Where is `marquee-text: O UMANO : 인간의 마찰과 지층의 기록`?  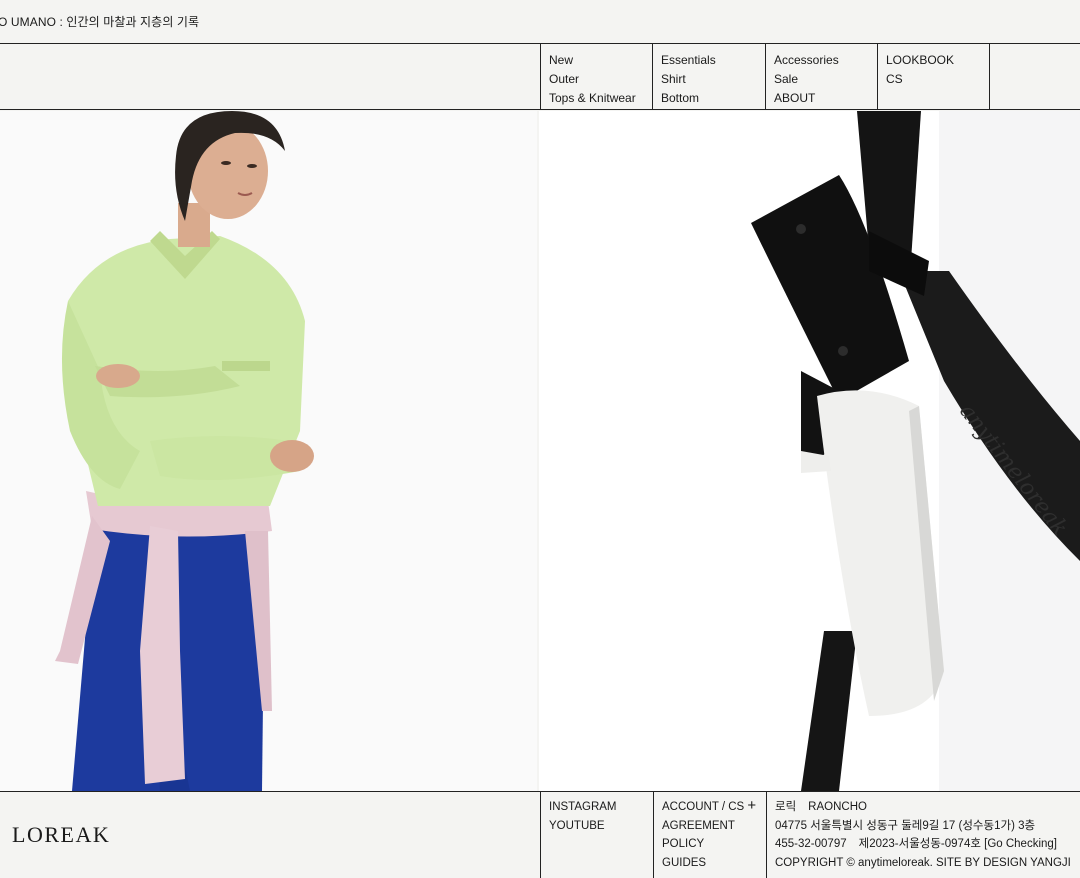
marquee-text: O UMANO : 인간의 마찰과 지층의 기록 is located at coordinates (100, 22).